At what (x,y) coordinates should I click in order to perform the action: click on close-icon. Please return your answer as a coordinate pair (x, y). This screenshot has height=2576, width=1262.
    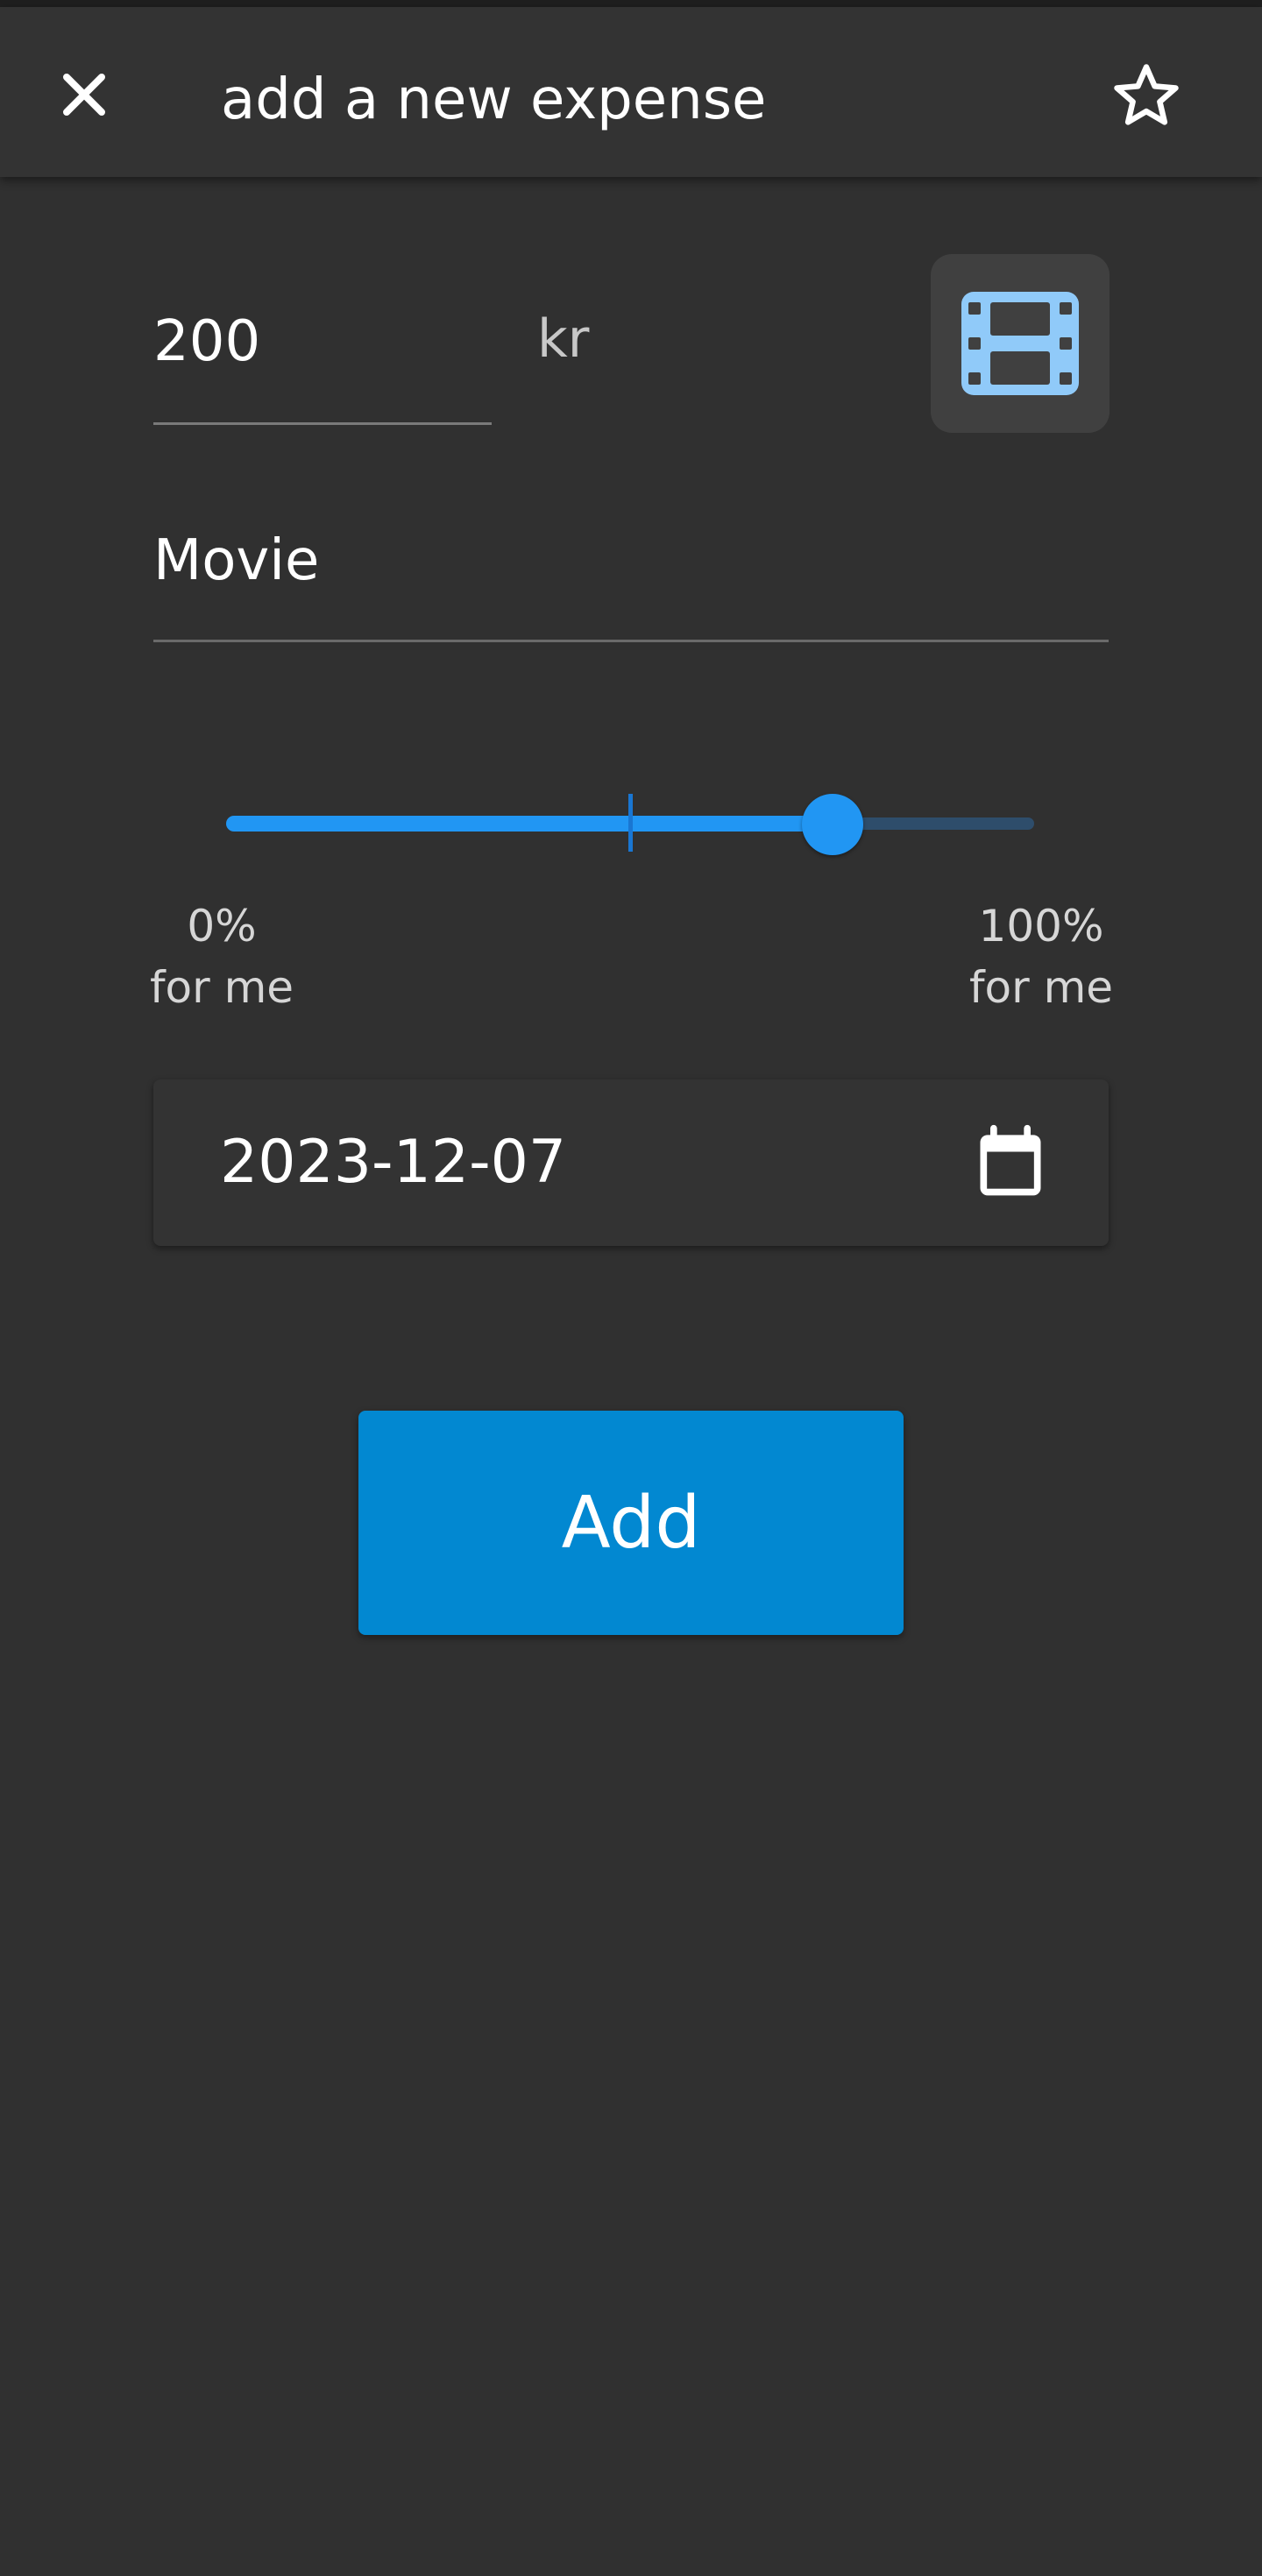
    Looking at the image, I should click on (84, 95).